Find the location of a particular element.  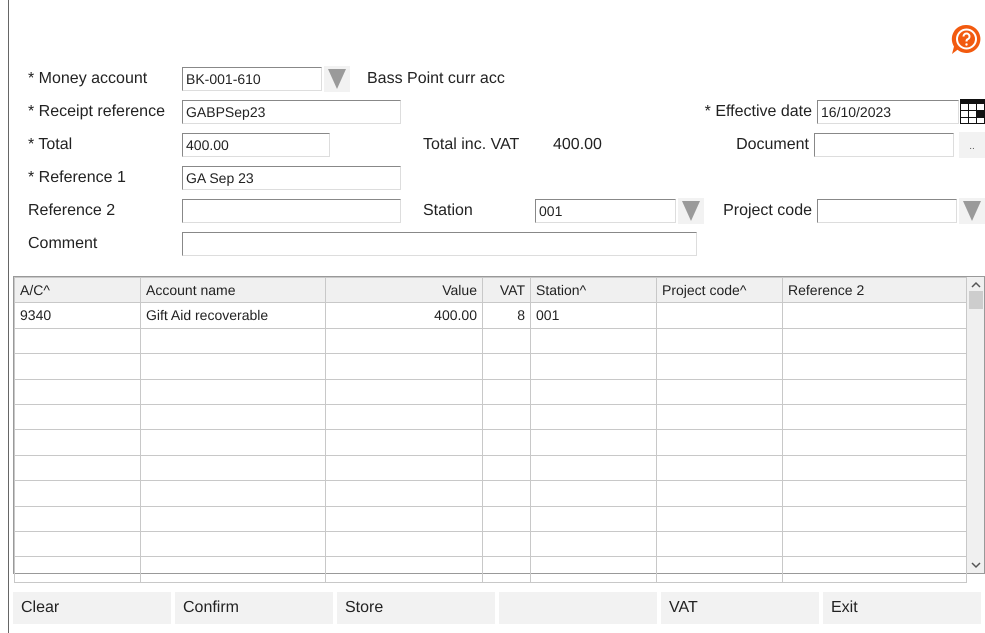

field-label: * Receipt reference is located at coordinates (97, 112).